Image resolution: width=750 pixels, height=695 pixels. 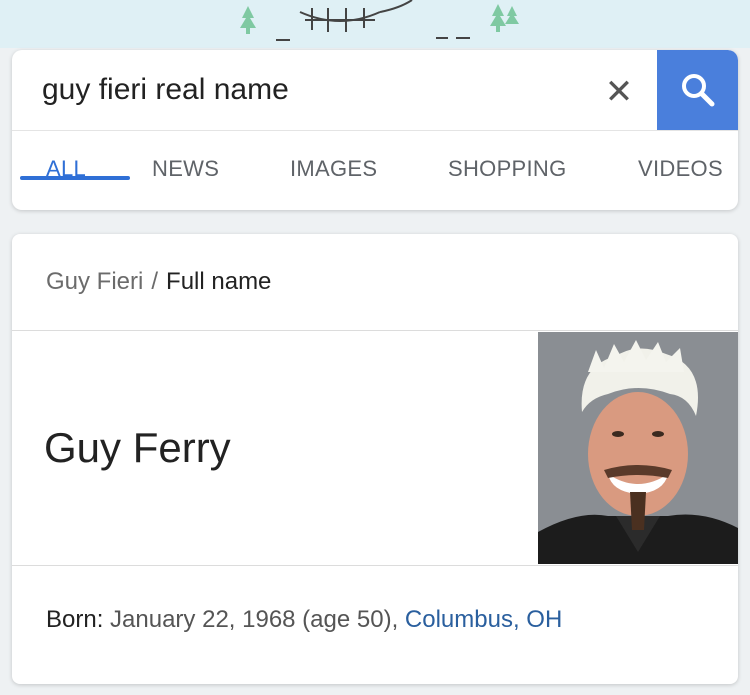 I want to click on search-input, so click(x=312, y=90).